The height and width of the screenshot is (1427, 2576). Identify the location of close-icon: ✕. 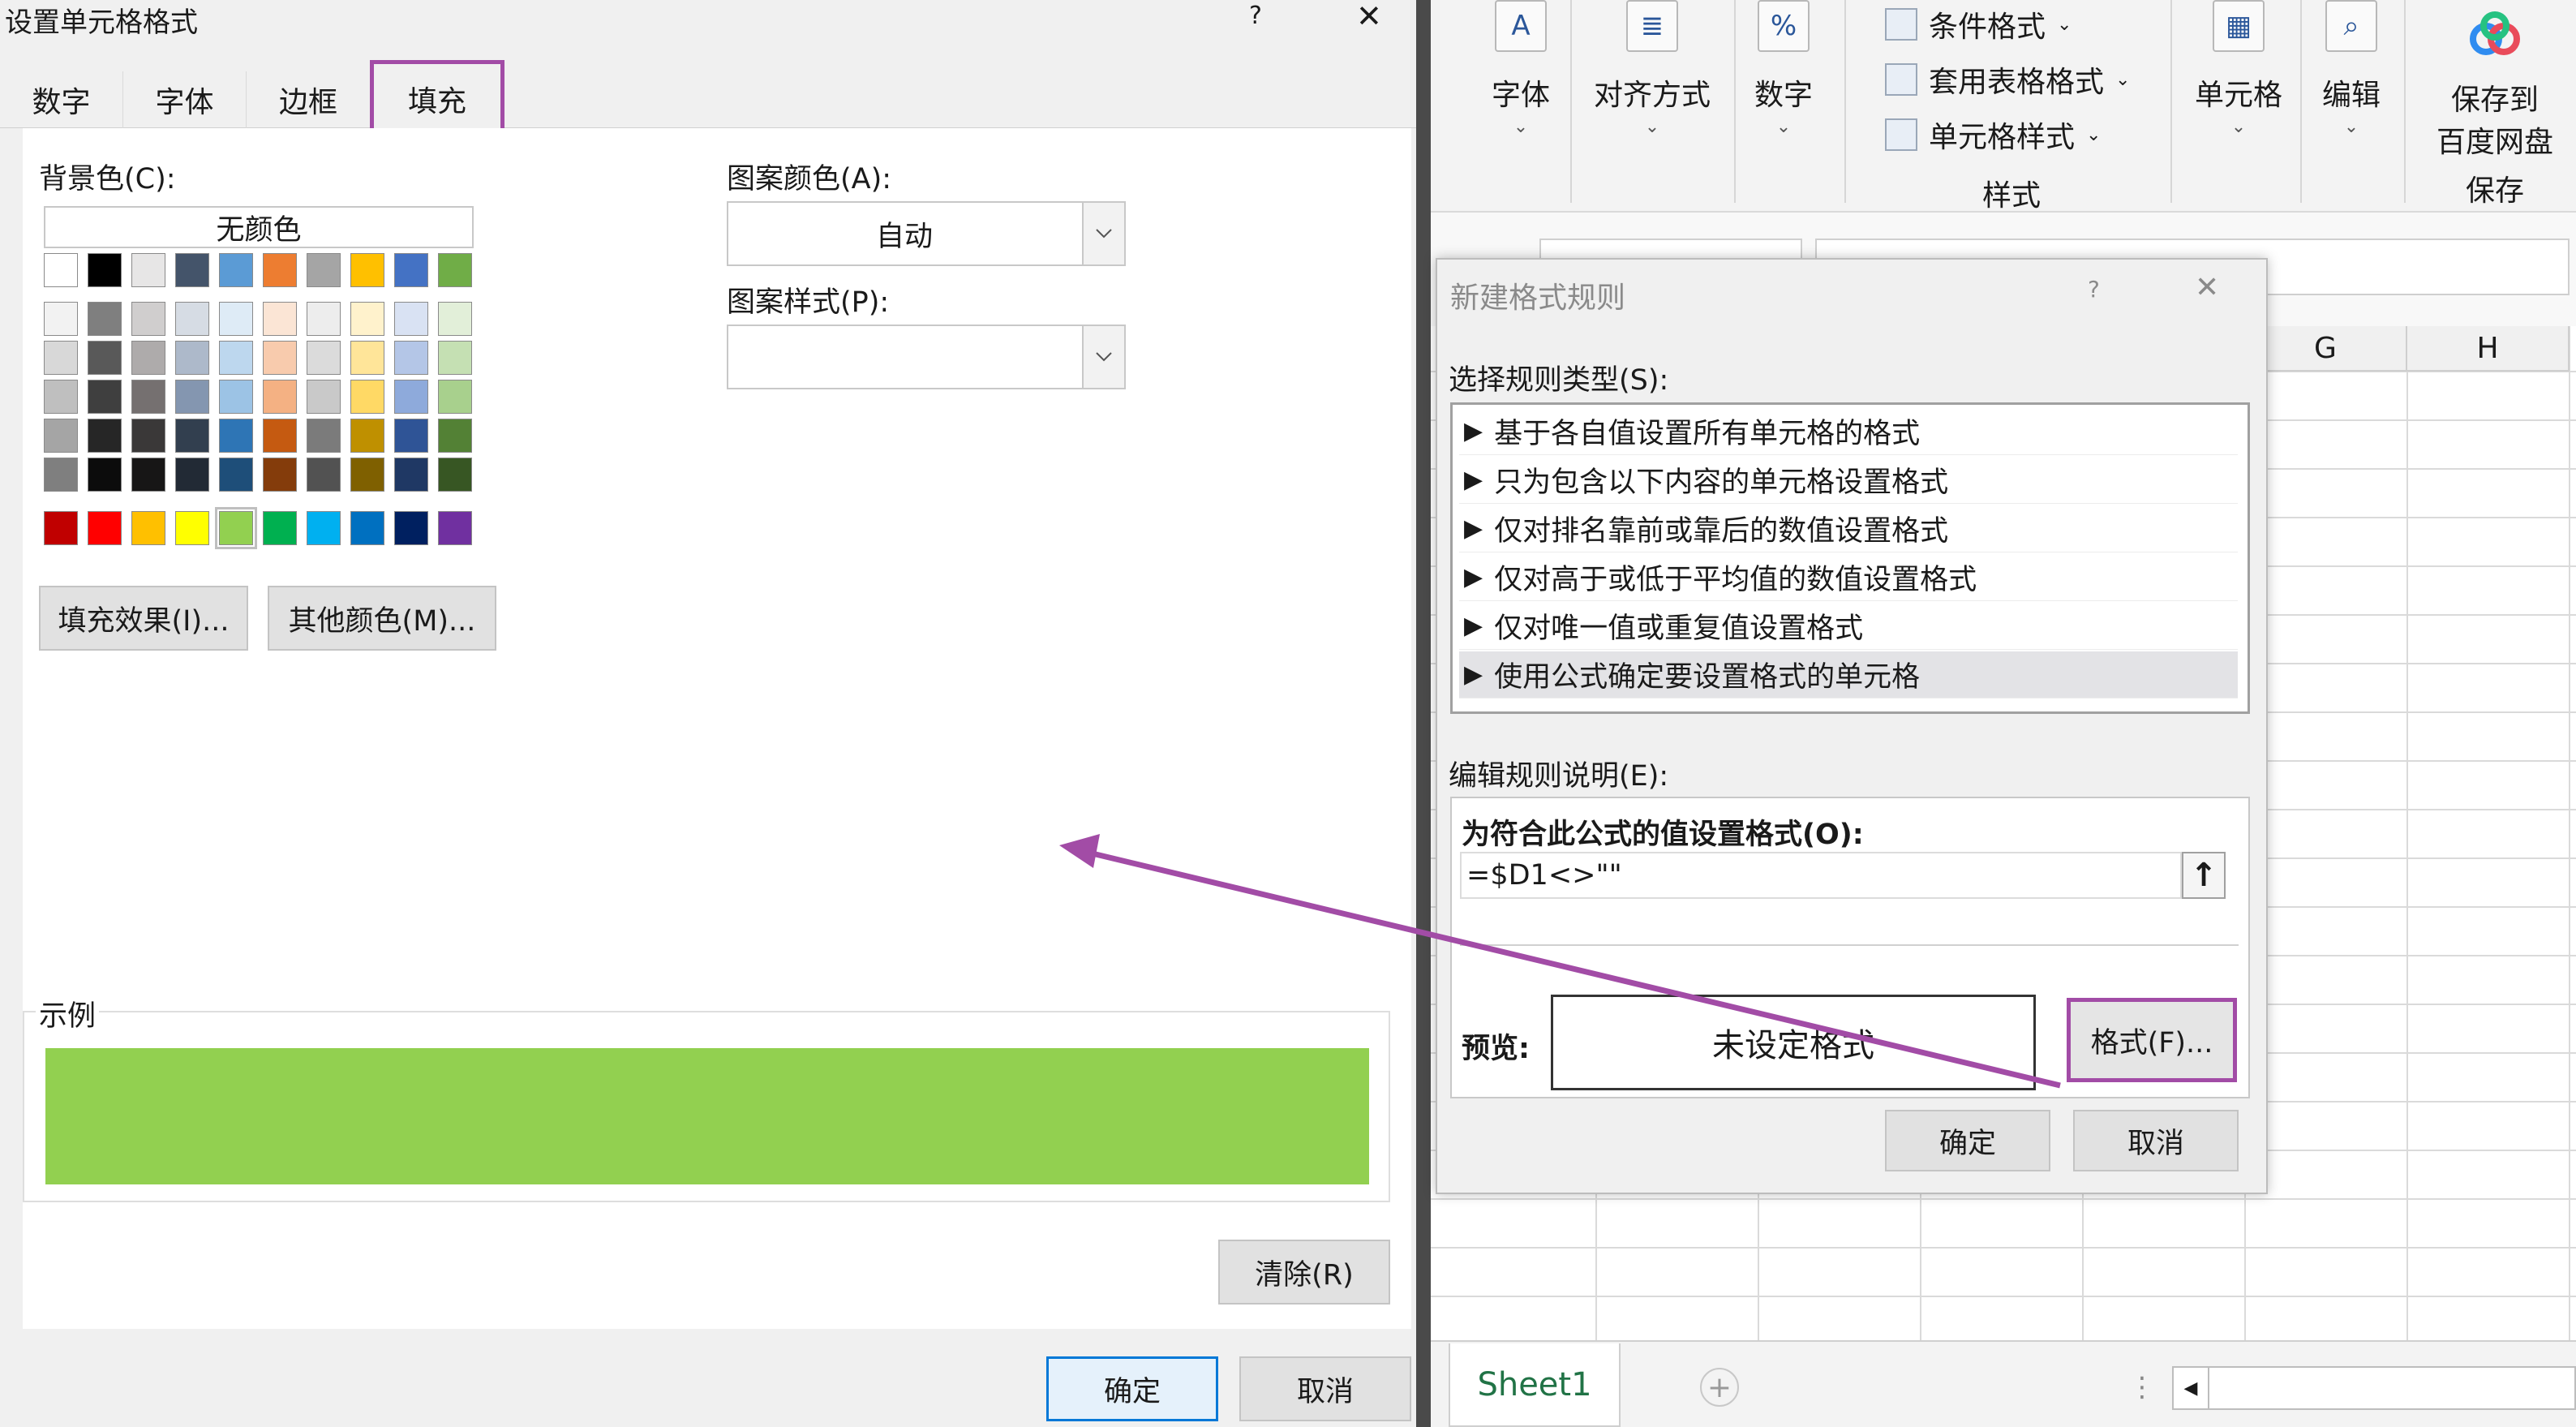
(2207, 287).